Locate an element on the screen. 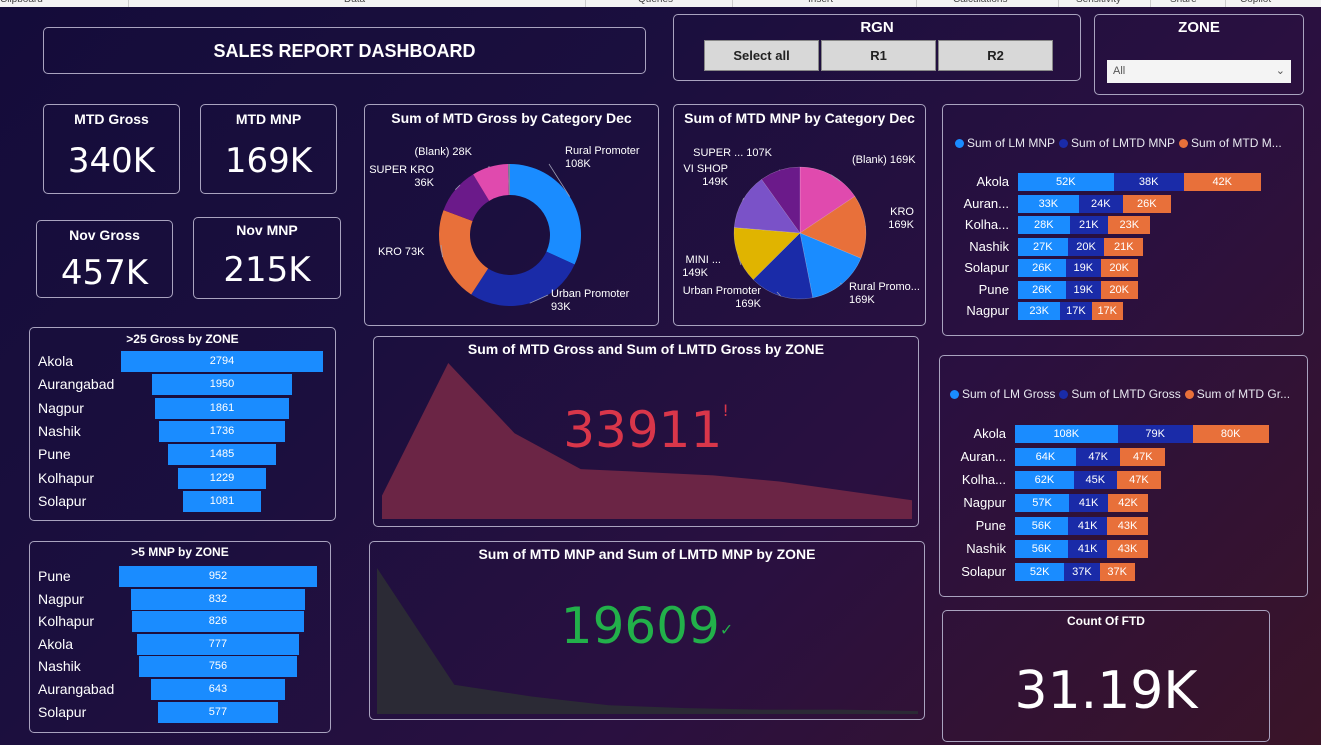  bar-row: Auran... 33K 24K 26K is located at coordinates (1123, 203).